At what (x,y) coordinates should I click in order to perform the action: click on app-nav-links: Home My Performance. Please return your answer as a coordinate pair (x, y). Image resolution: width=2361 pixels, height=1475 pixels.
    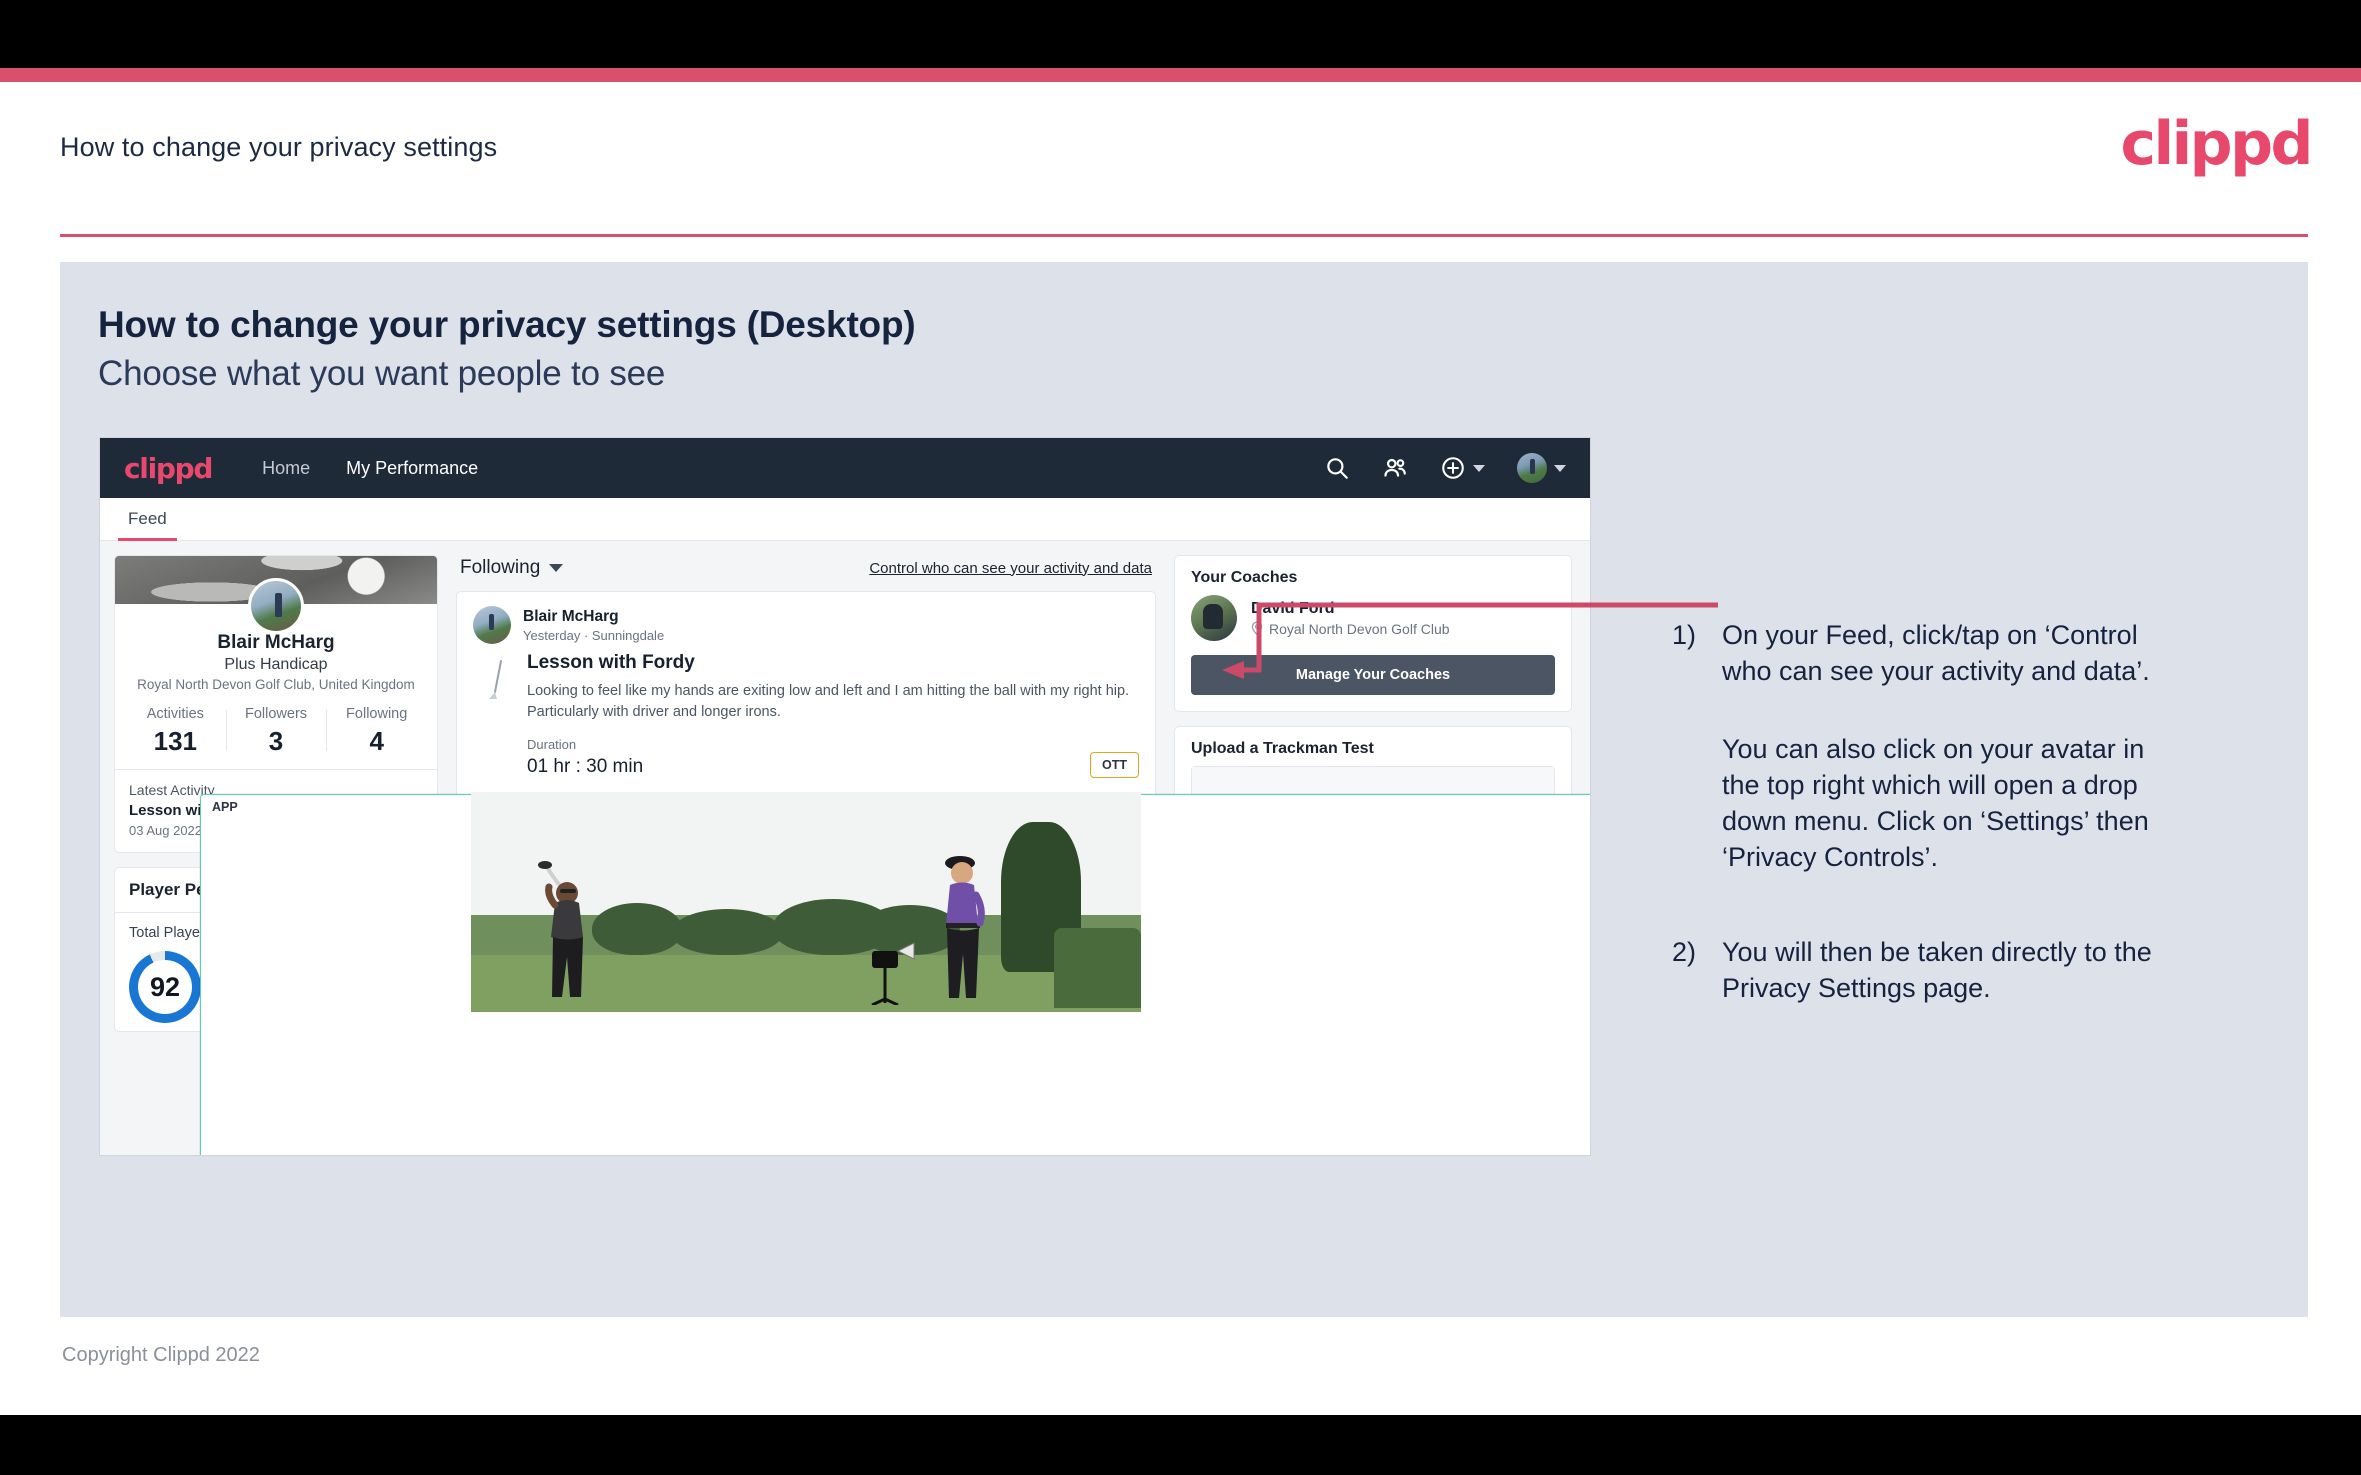
    Looking at the image, I should click on (370, 468).